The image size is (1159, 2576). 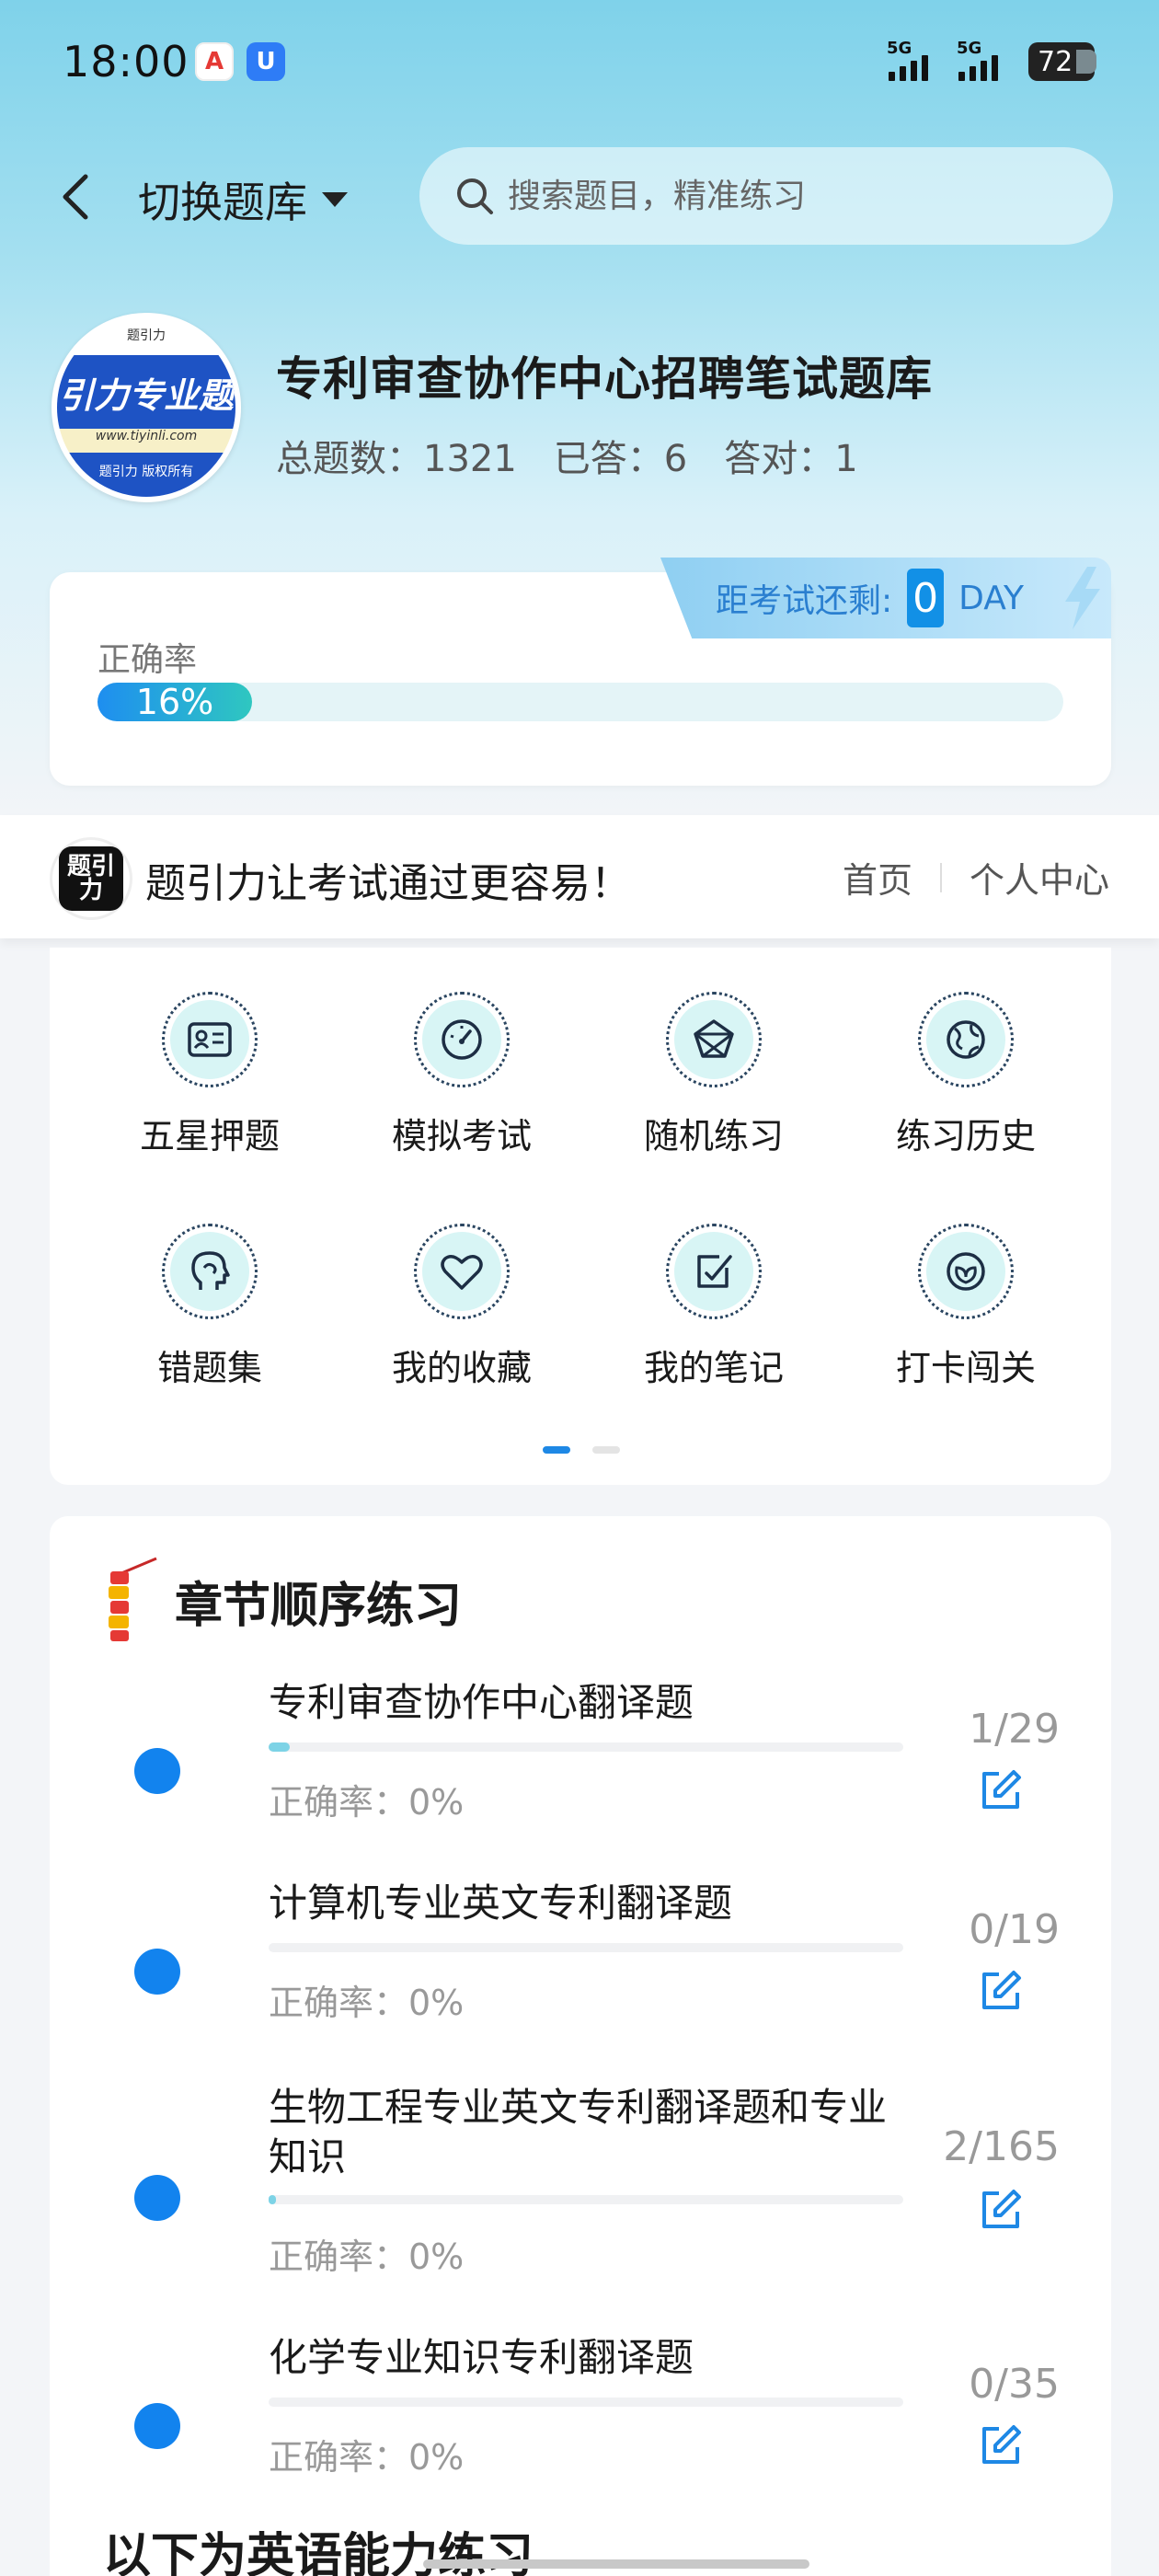 What do you see at coordinates (604, 379) in the screenshot?
I see `bank-title: 专利审查协作中心招聘笔试题库` at bounding box center [604, 379].